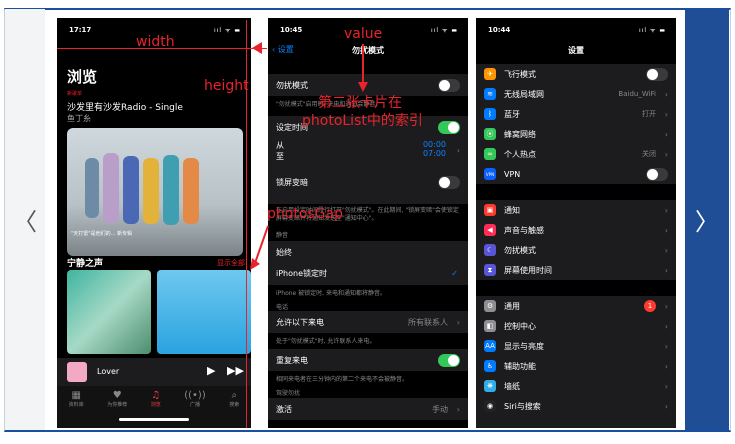 This screenshot has height=444, width=735. I want to click on tab-browse: ♫ 浏览, so click(156, 409).